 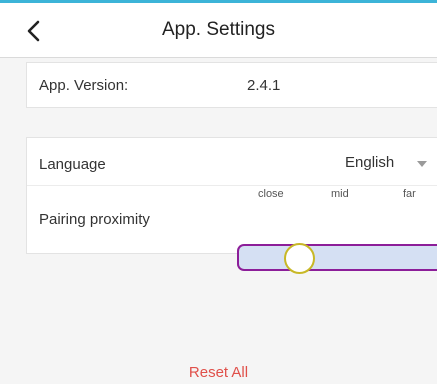 What do you see at coordinates (218, 372) in the screenshot?
I see `reset-all-button: Reset All` at bounding box center [218, 372].